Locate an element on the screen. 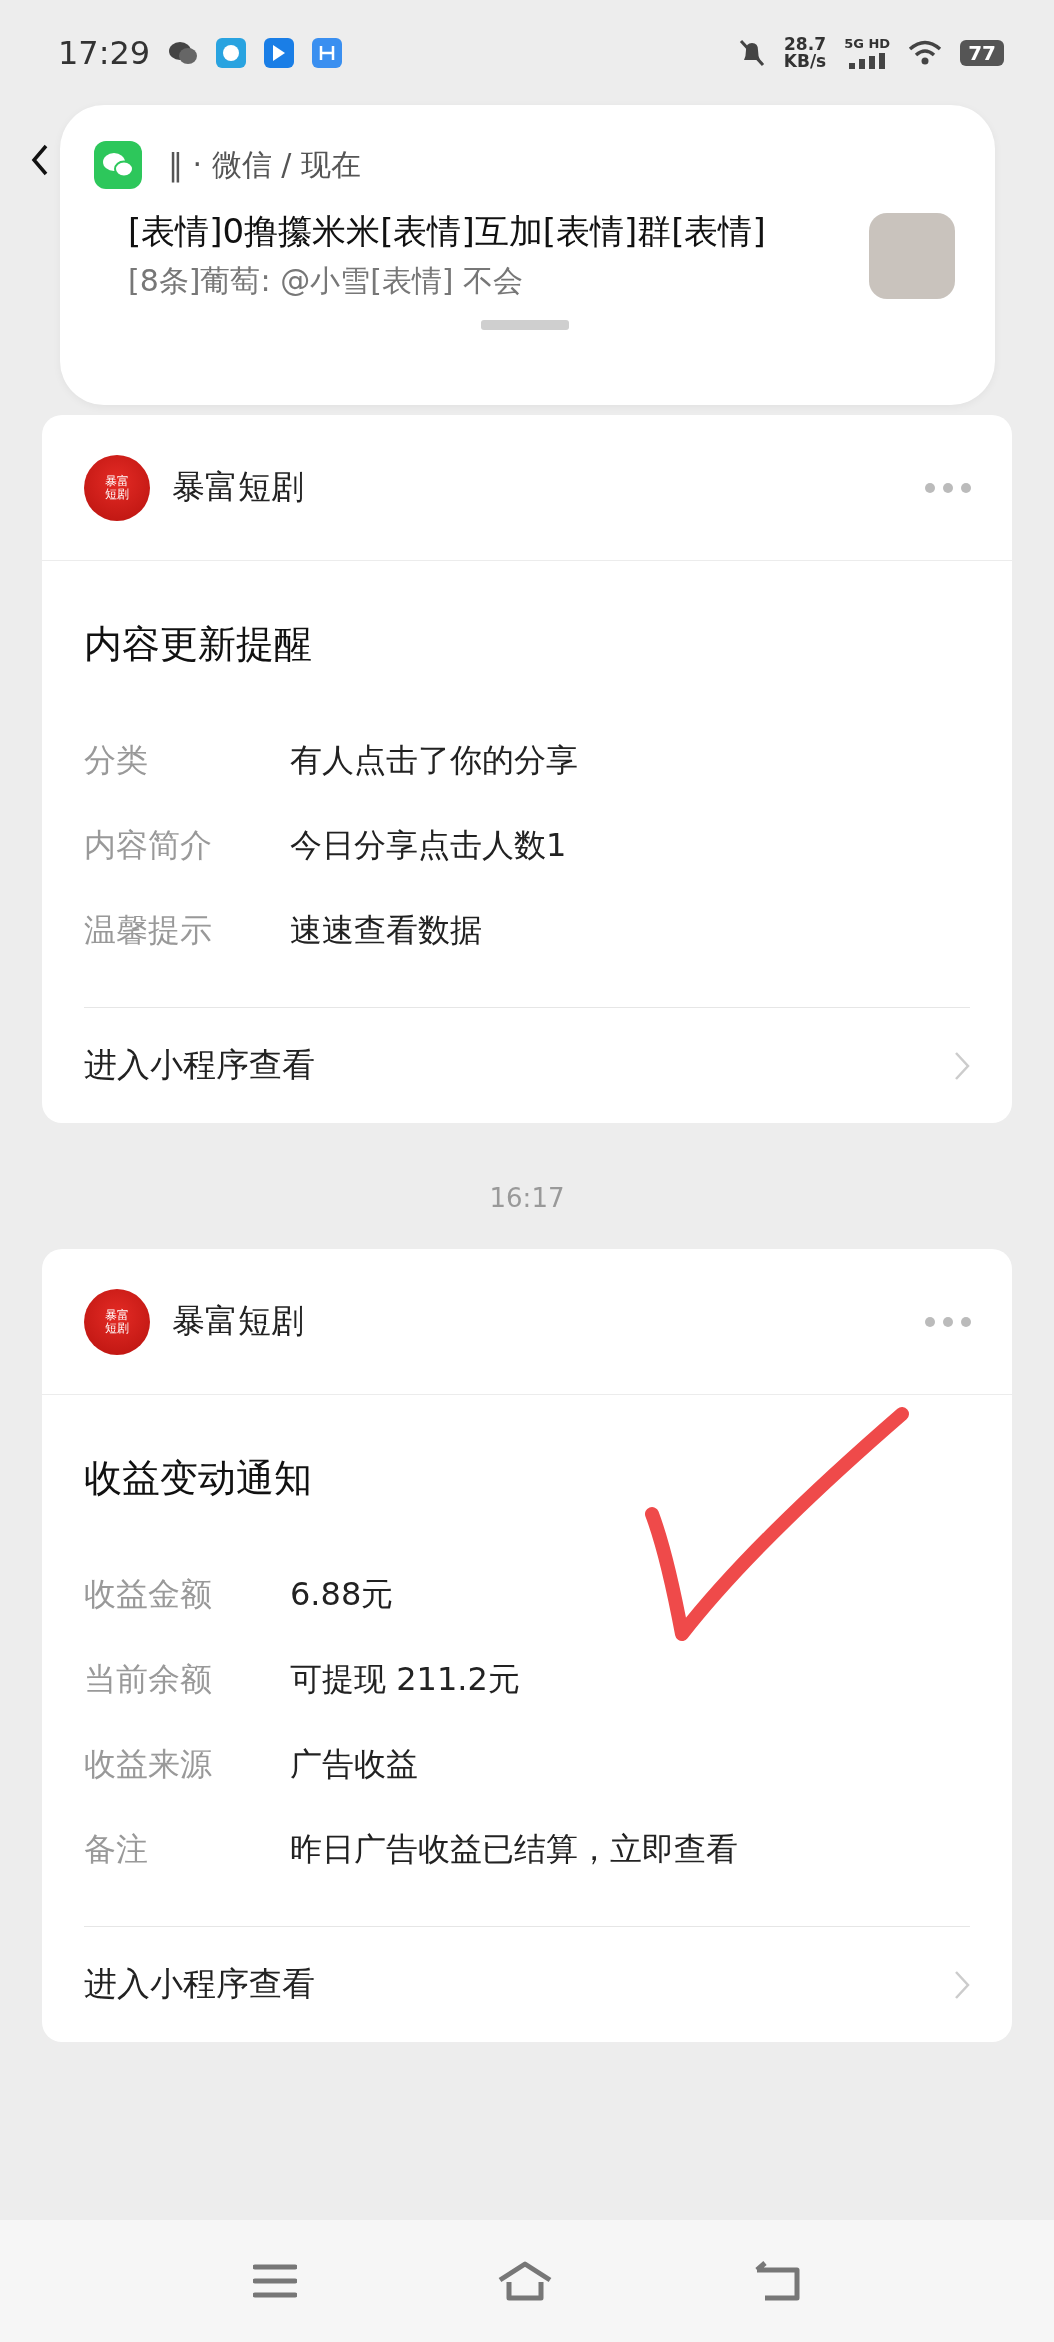 Image resolution: width=1054 pixels, height=2342 pixels. menu-icon is located at coordinates (275, 2281).